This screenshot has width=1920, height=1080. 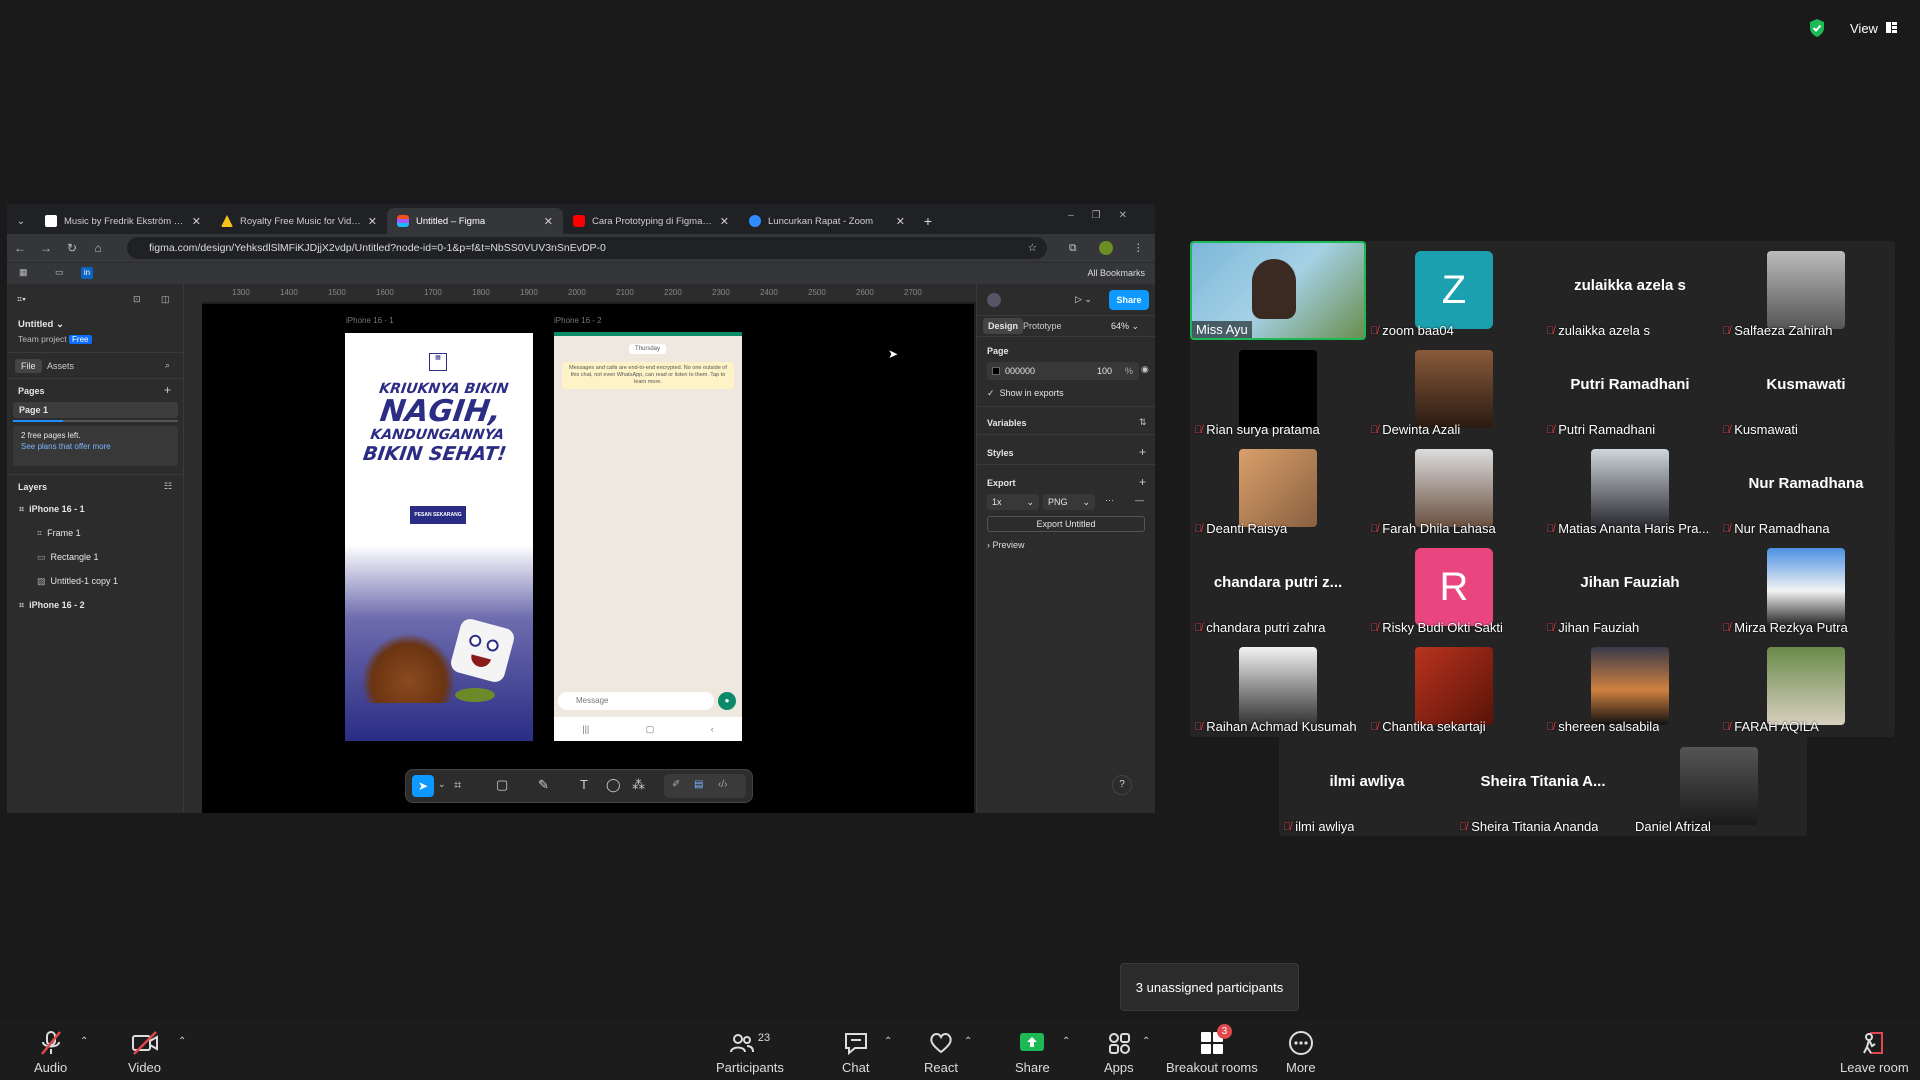 I want to click on share-screen-button: Share, so click(x=1032, y=1052).